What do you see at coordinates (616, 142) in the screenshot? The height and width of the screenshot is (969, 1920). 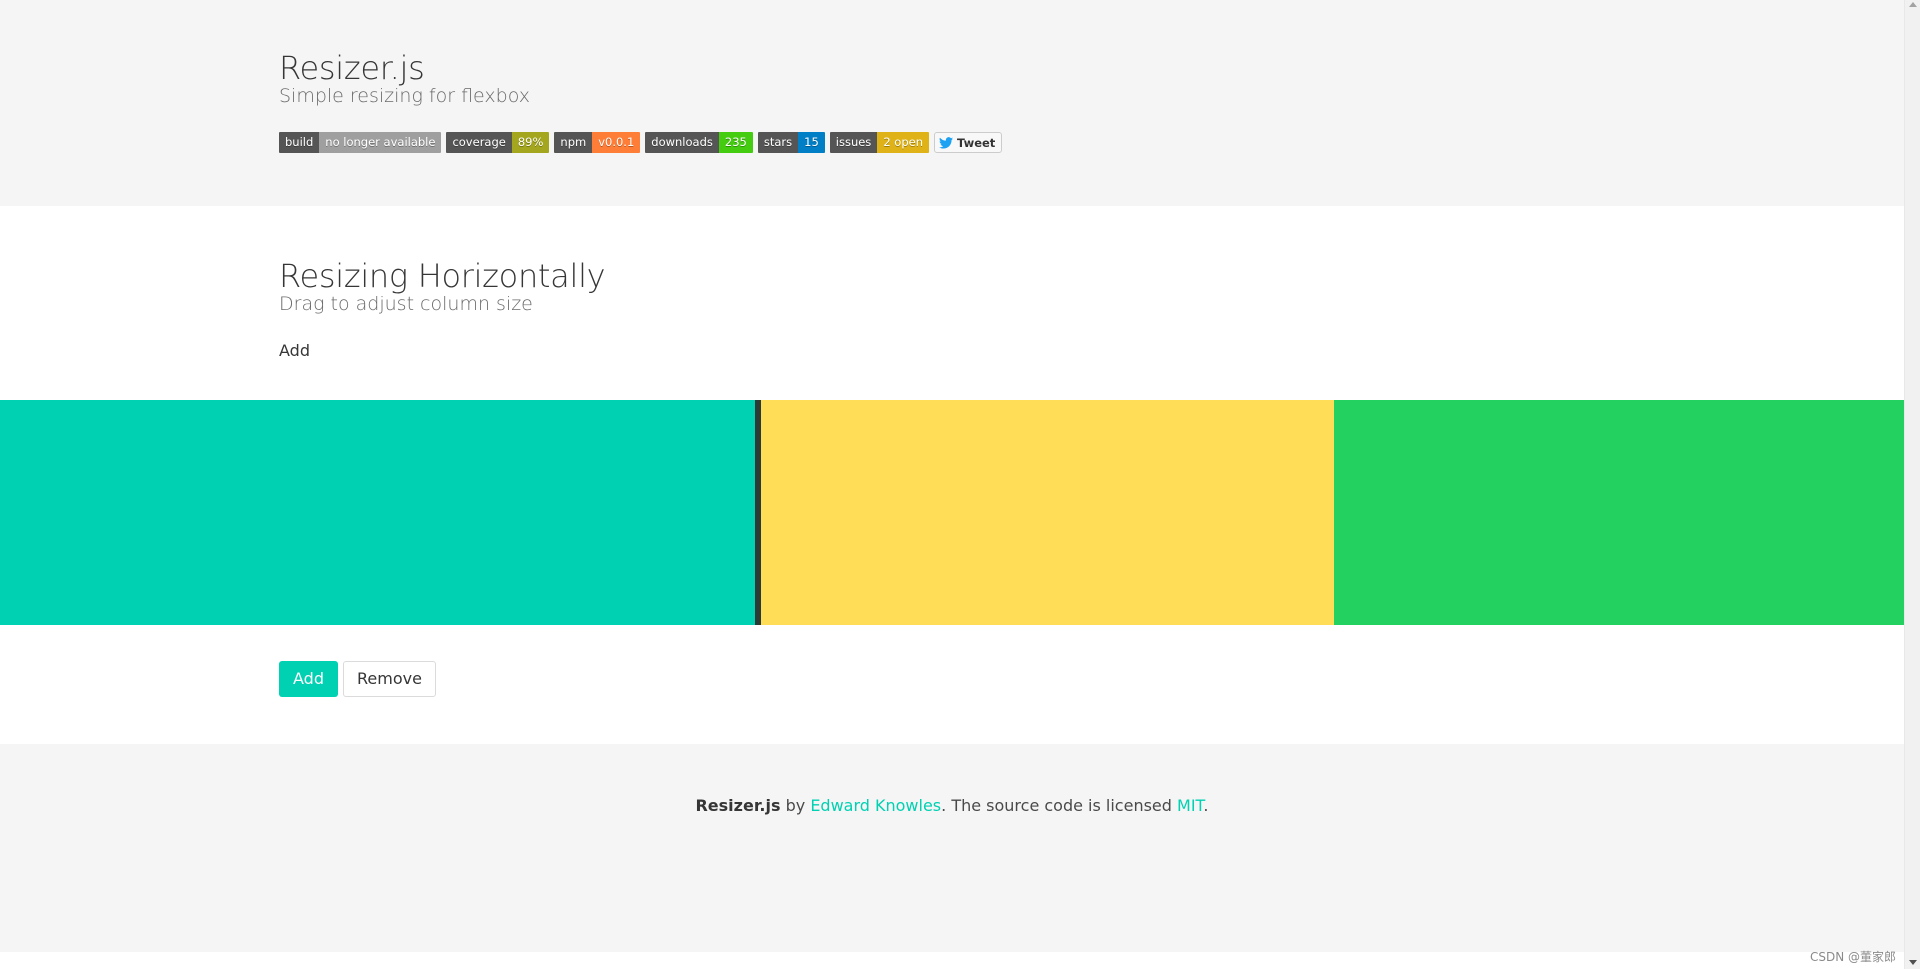 I see `badge-value: v0.0.1` at bounding box center [616, 142].